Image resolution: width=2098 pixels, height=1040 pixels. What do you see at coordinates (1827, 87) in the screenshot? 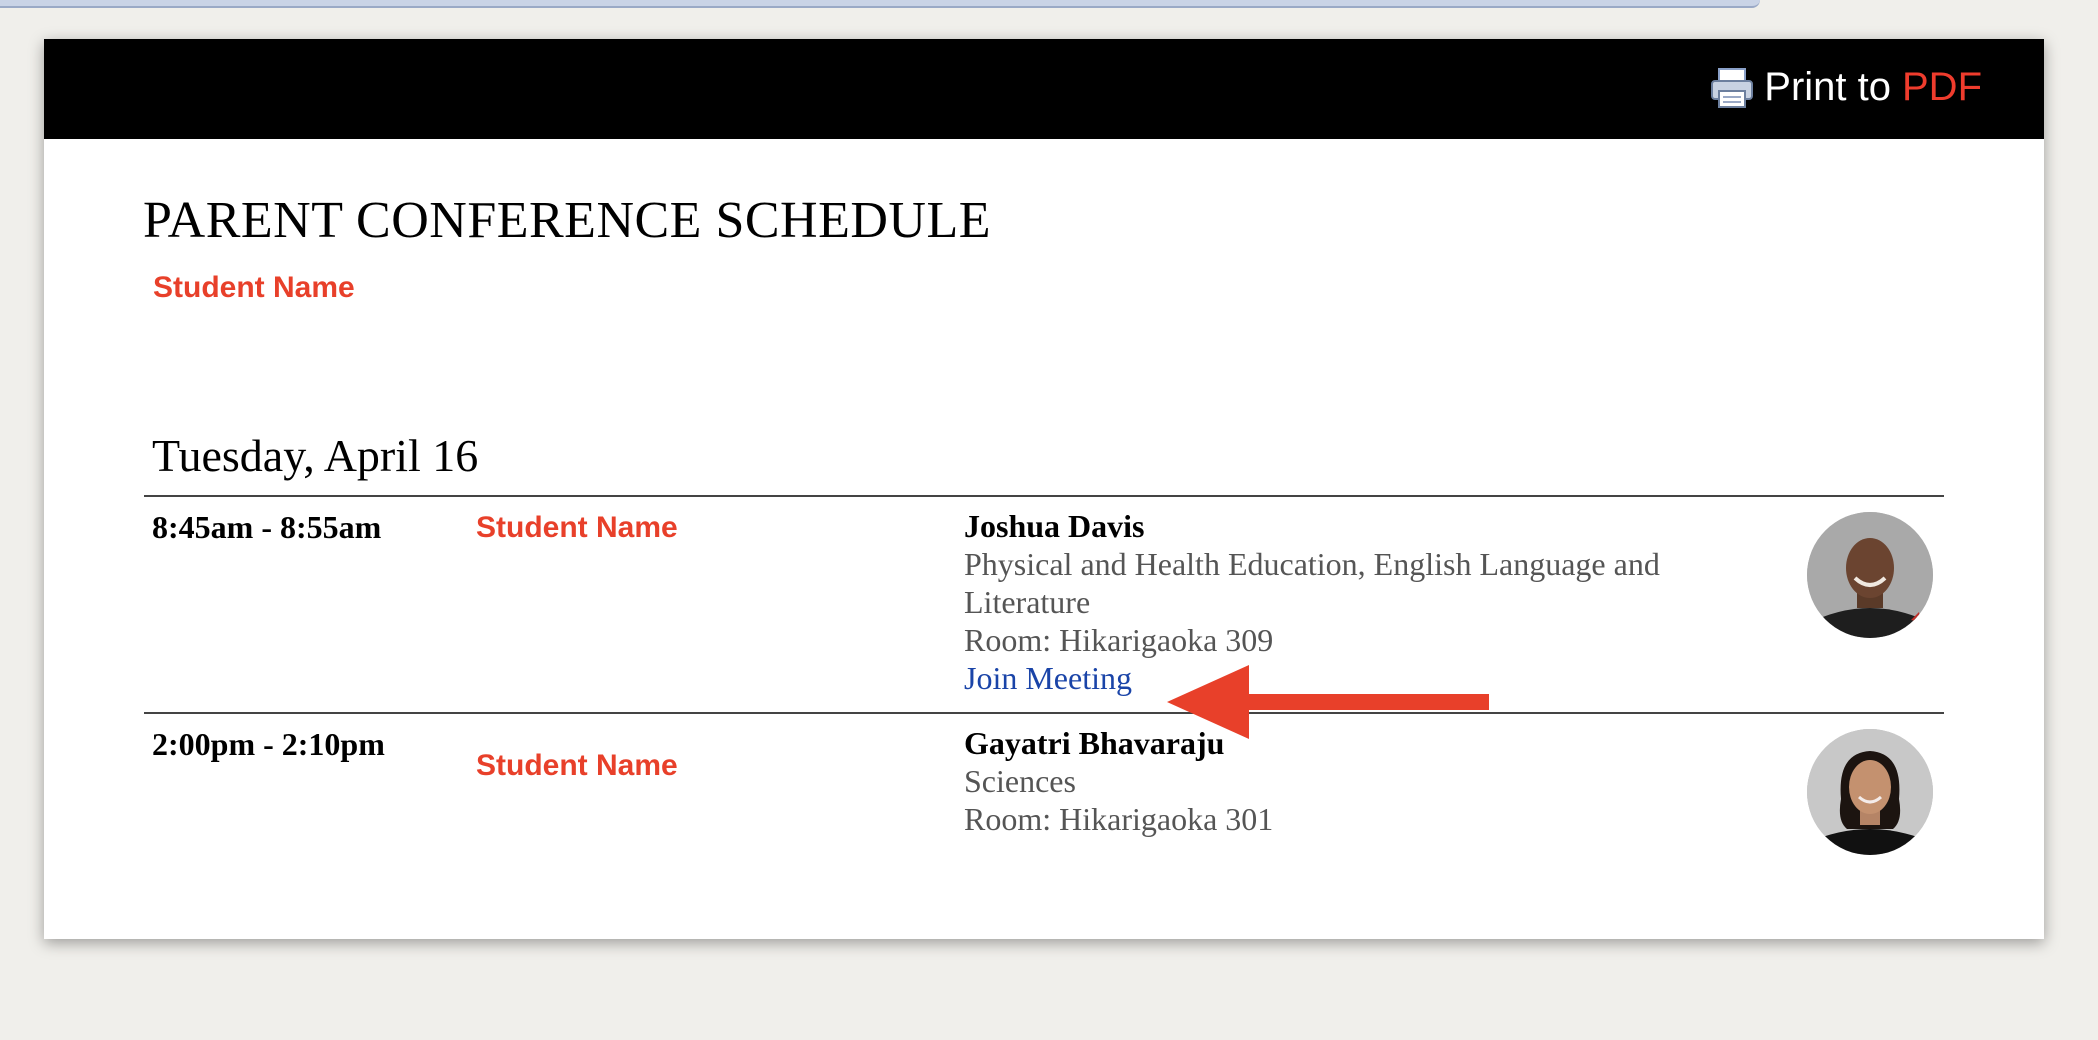
I see `print-label: Print to` at bounding box center [1827, 87].